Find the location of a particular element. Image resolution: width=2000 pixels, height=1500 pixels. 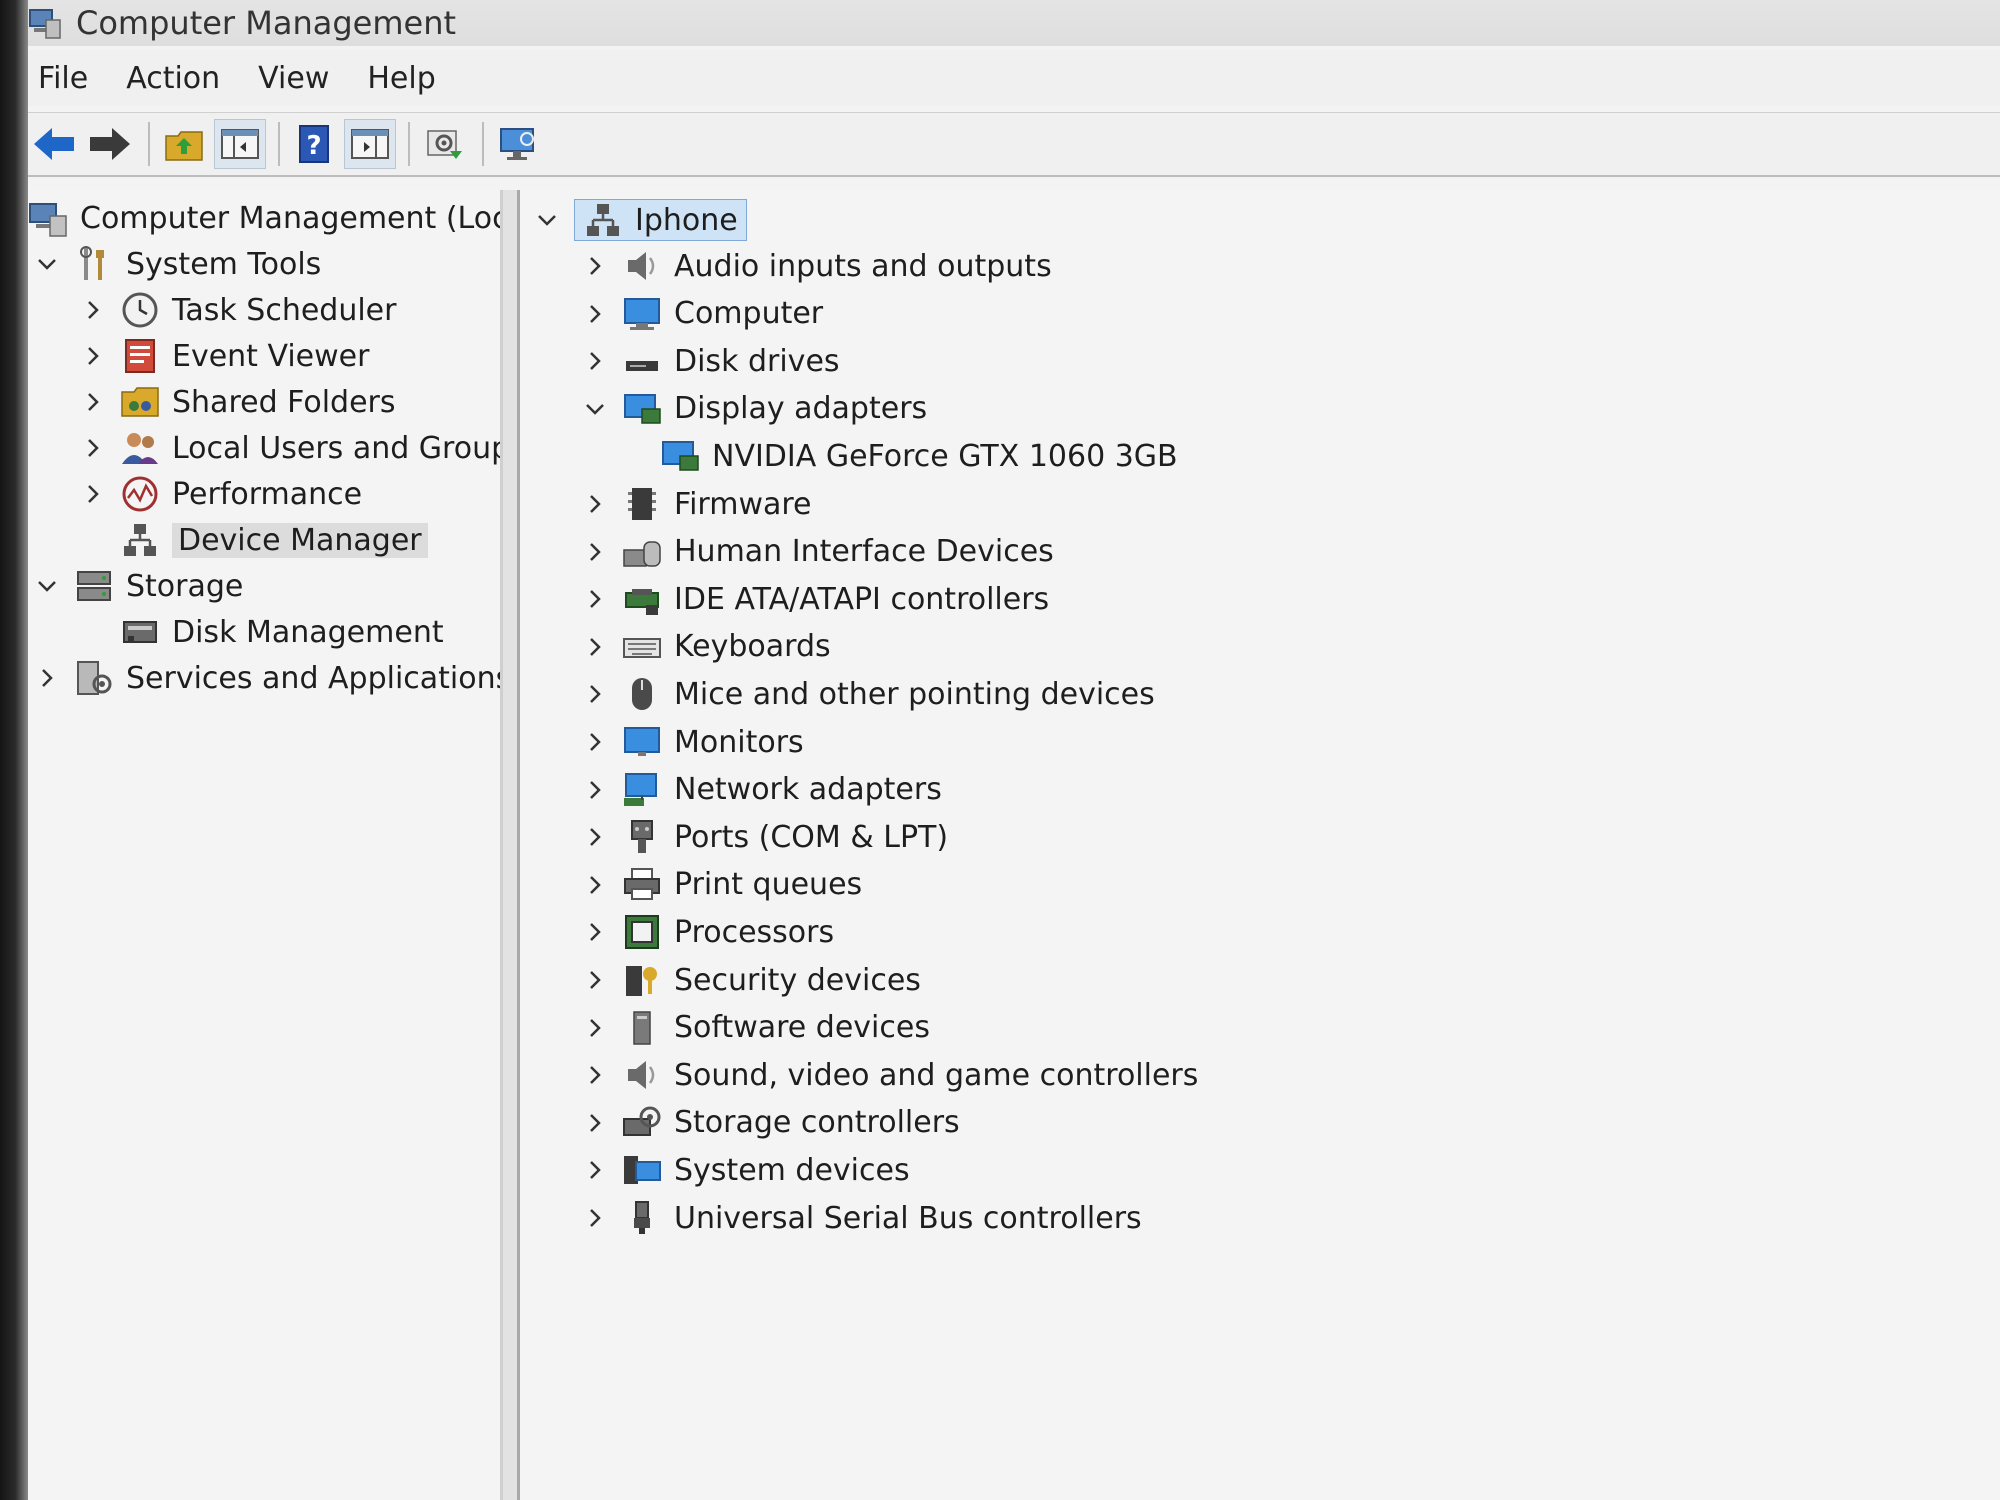

device-category-processors: Processors is located at coordinates (707, 932).